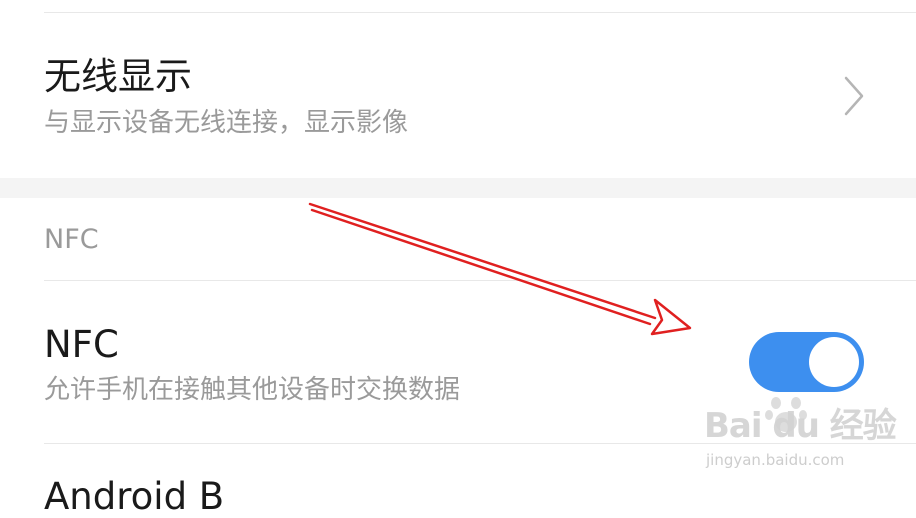  What do you see at coordinates (226, 123) in the screenshot?
I see `wireless-display-subtitle: 与显示设备无线连接，显示影像` at bounding box center [226, 123].